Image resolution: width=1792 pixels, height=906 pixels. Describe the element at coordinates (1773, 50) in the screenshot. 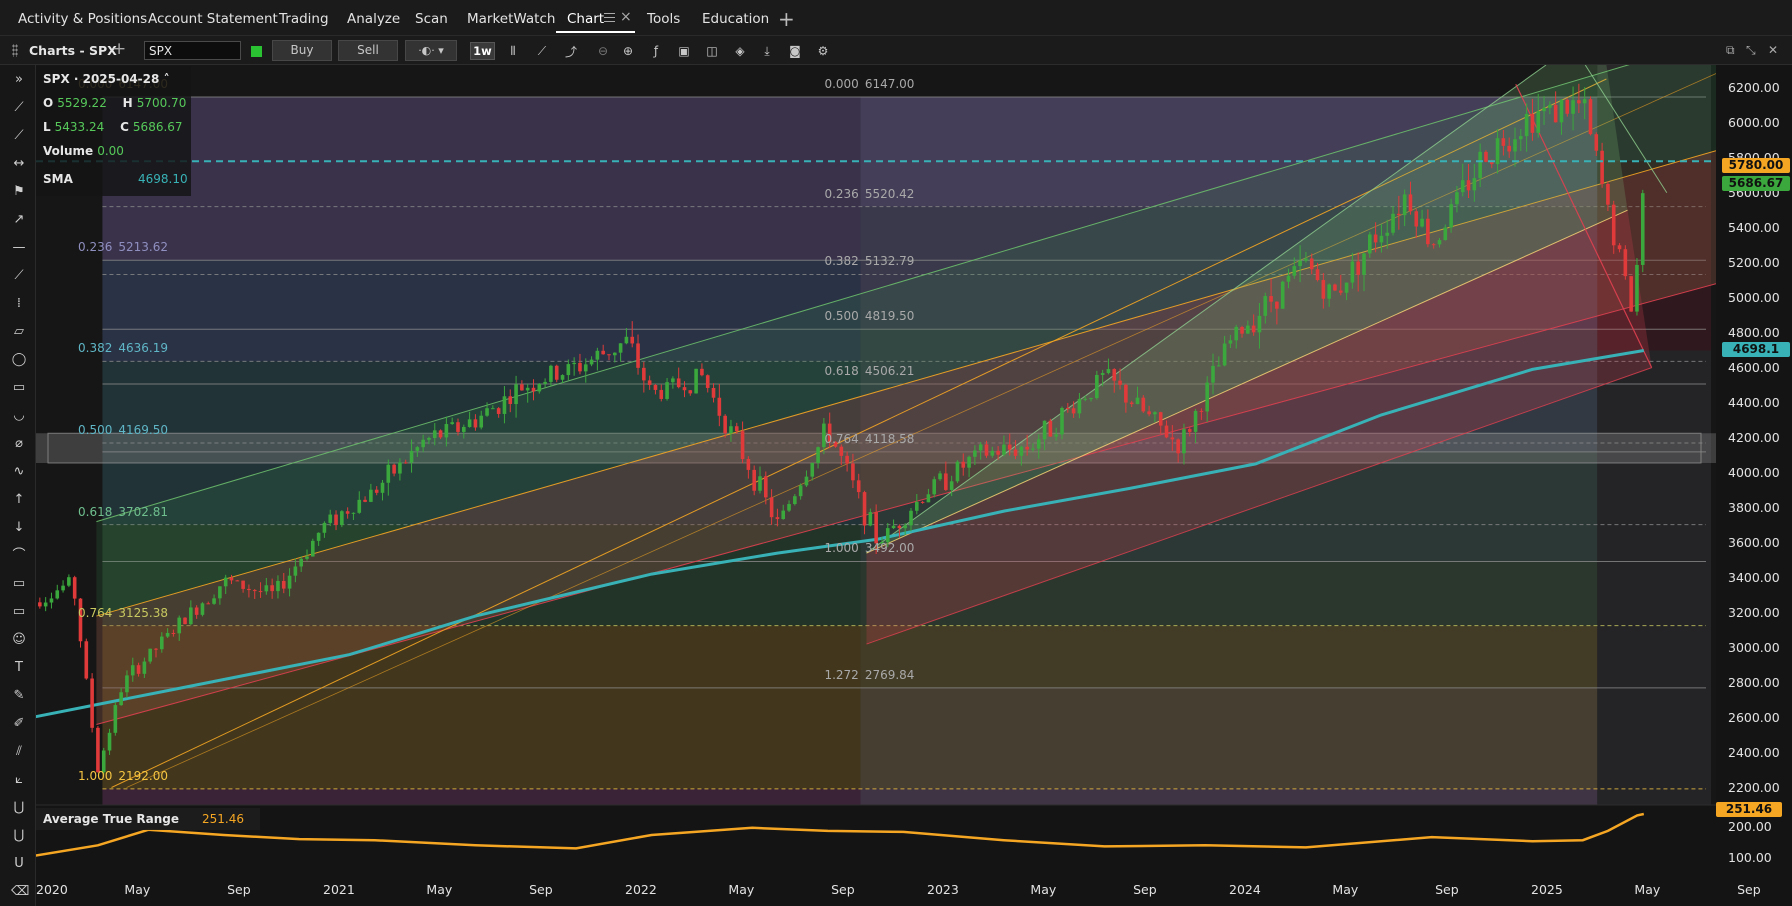

I see `close-window-icon: ✕` at that location.